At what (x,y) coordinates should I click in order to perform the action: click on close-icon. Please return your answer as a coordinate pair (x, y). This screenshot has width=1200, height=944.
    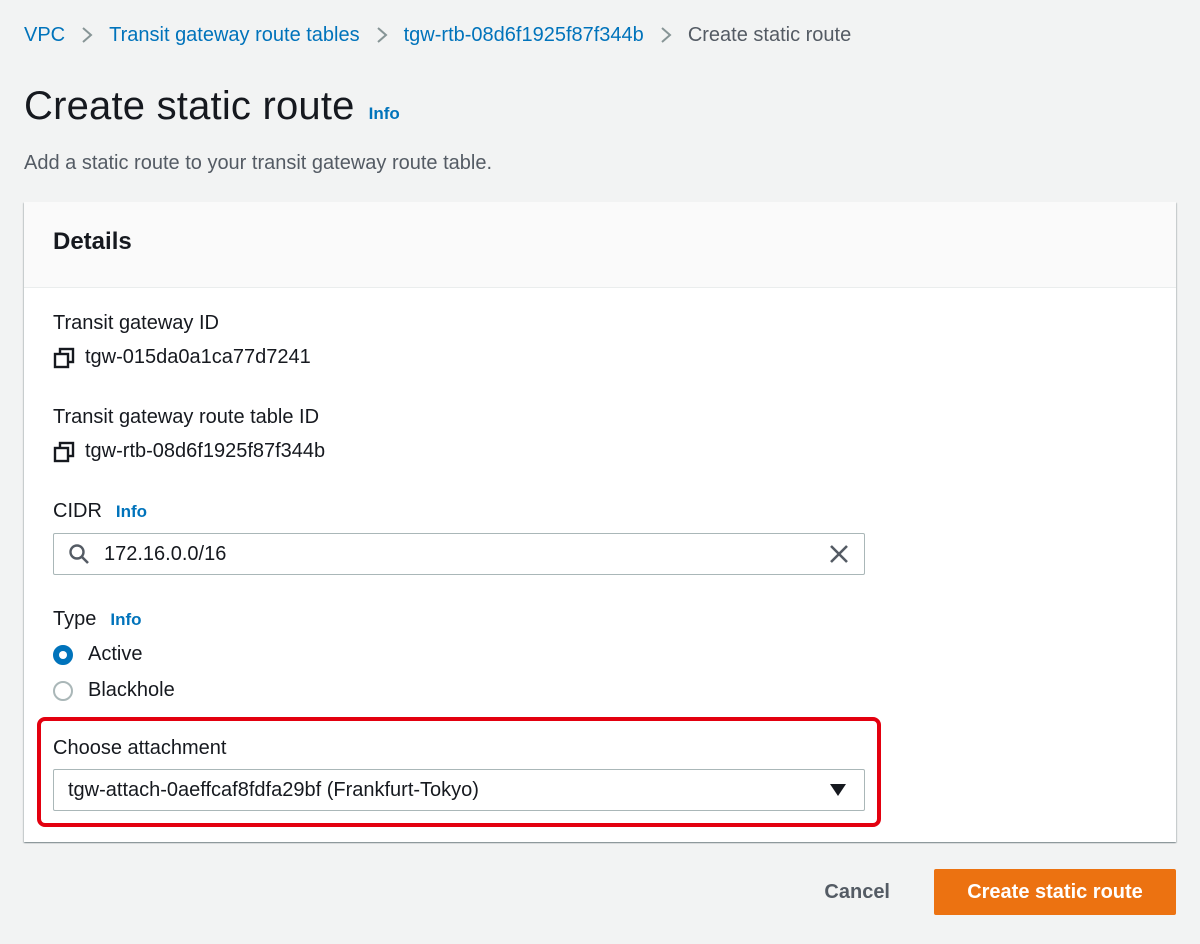
    Looking at the image, I should click on (839, 554).